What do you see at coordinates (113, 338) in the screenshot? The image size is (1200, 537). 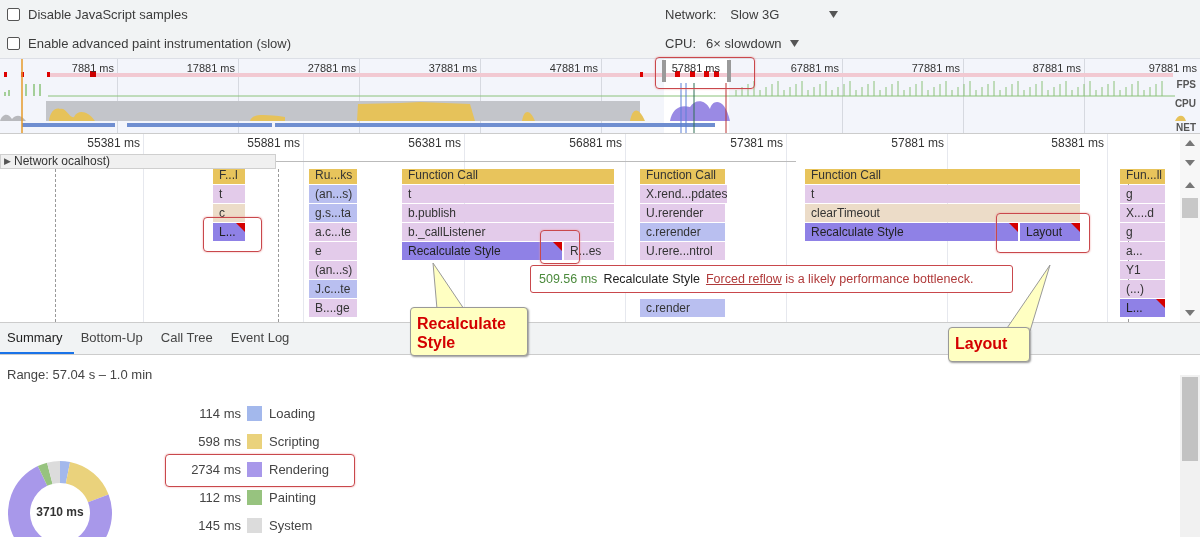 I see `tab: Bottom-Up` at bounding box center [113, 338].